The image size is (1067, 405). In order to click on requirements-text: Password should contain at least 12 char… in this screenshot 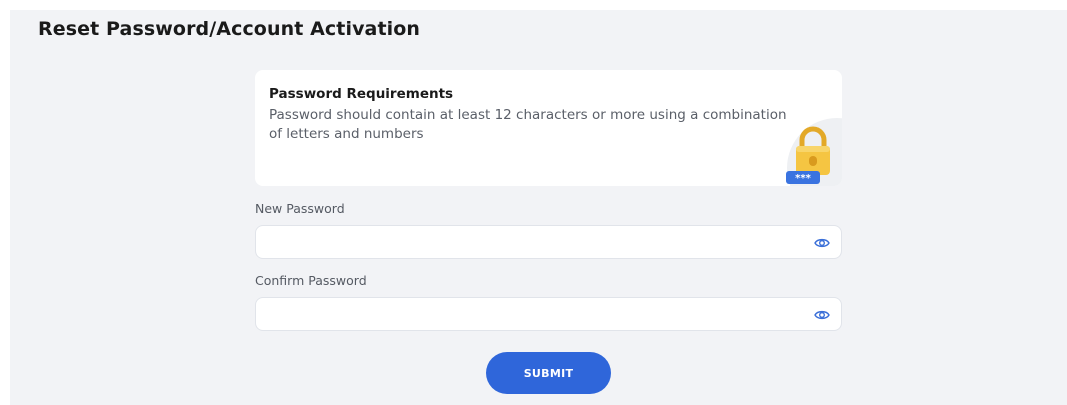, I will do `click(528, 124)`.